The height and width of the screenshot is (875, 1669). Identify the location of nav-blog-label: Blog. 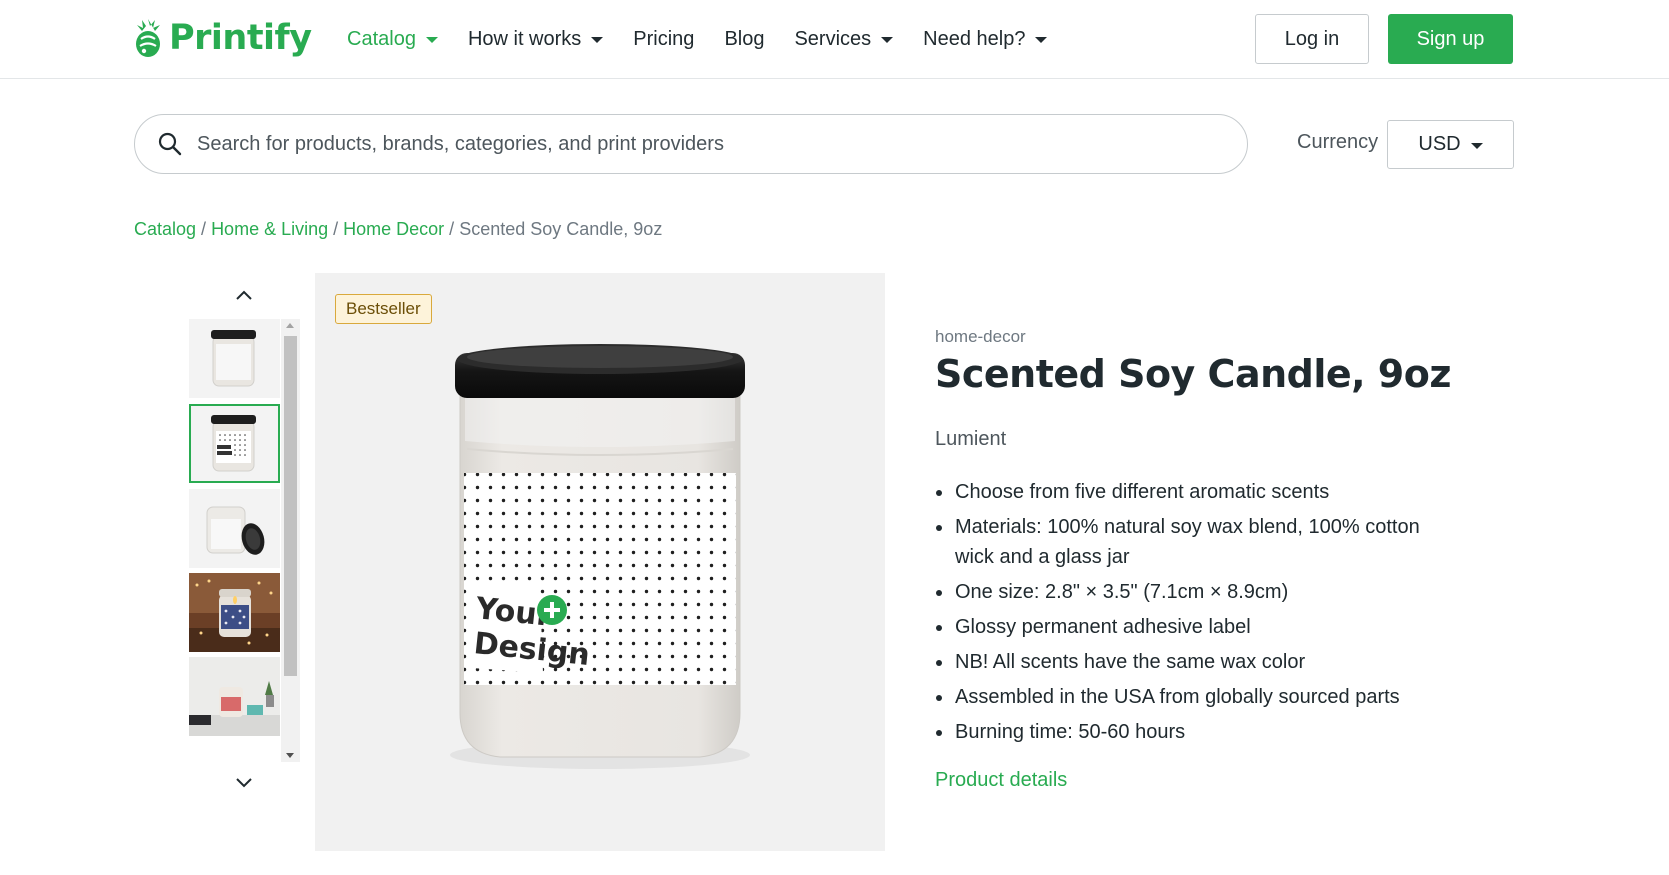
(744, 38).